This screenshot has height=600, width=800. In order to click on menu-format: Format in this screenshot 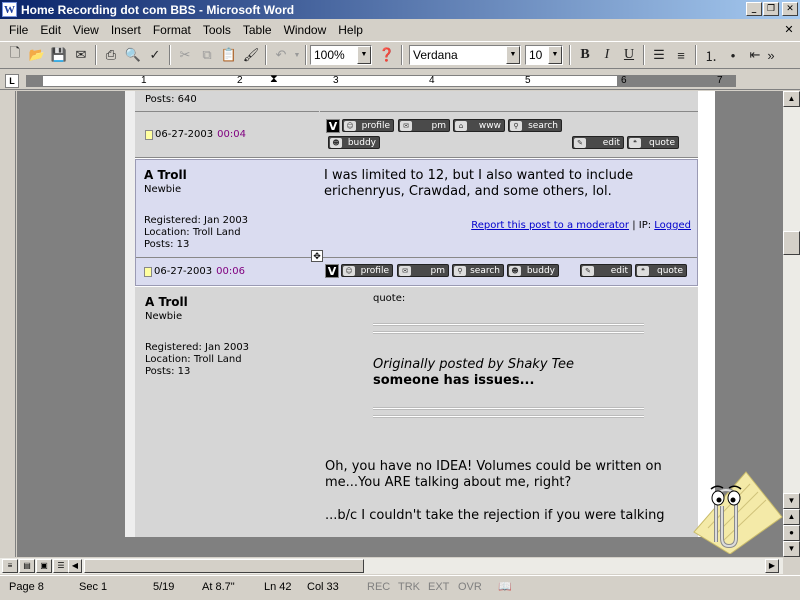, I will do `click(172, 30)`.